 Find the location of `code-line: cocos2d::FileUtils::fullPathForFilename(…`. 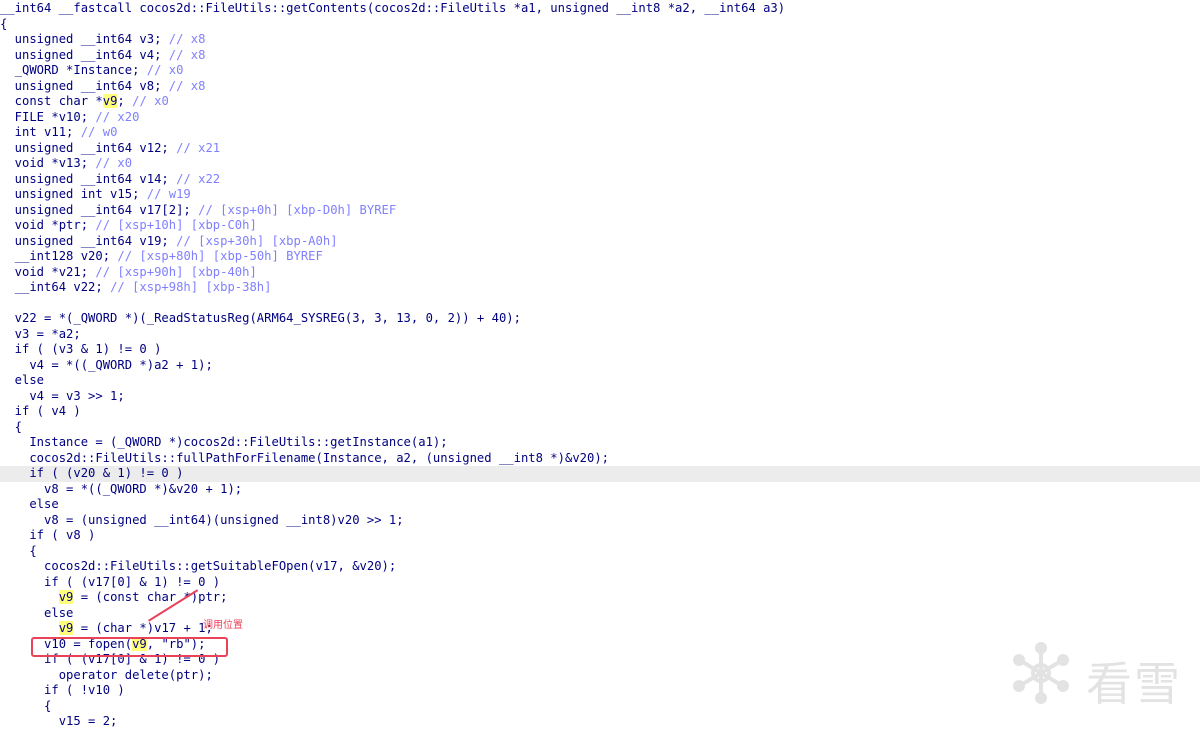

code-line: cocos2d::FileUtils::fullPathForFilename(… is located at coordinates (600, 459).